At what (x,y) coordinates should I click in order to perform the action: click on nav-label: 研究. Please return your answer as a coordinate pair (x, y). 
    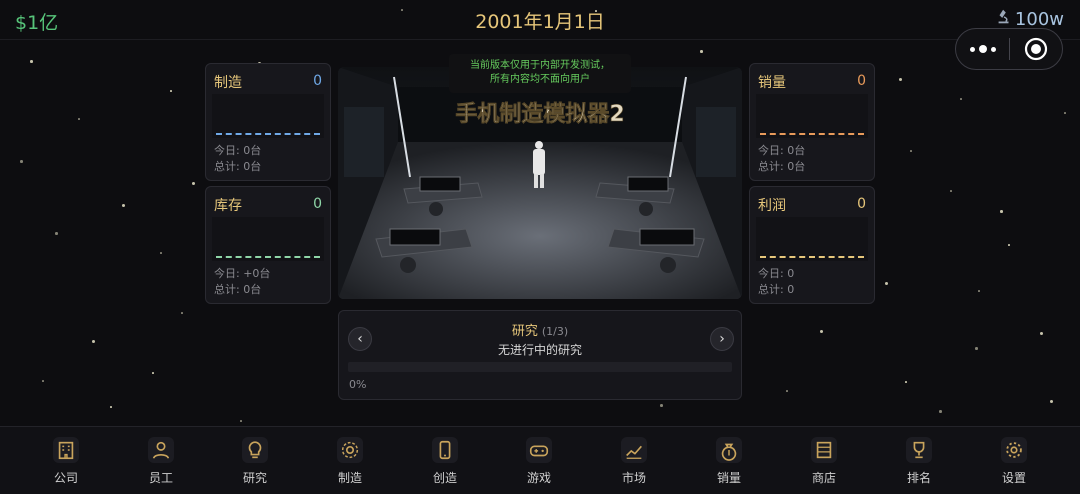
    Looking at the image, I should click on (254, 478).